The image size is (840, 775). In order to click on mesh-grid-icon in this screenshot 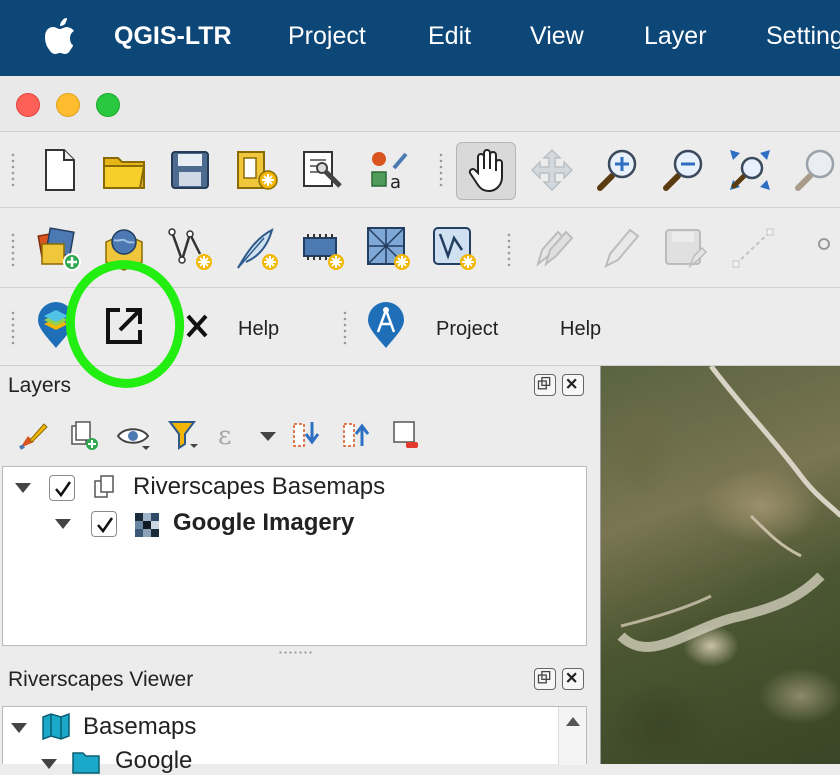, I will do `click(388, 248)`.